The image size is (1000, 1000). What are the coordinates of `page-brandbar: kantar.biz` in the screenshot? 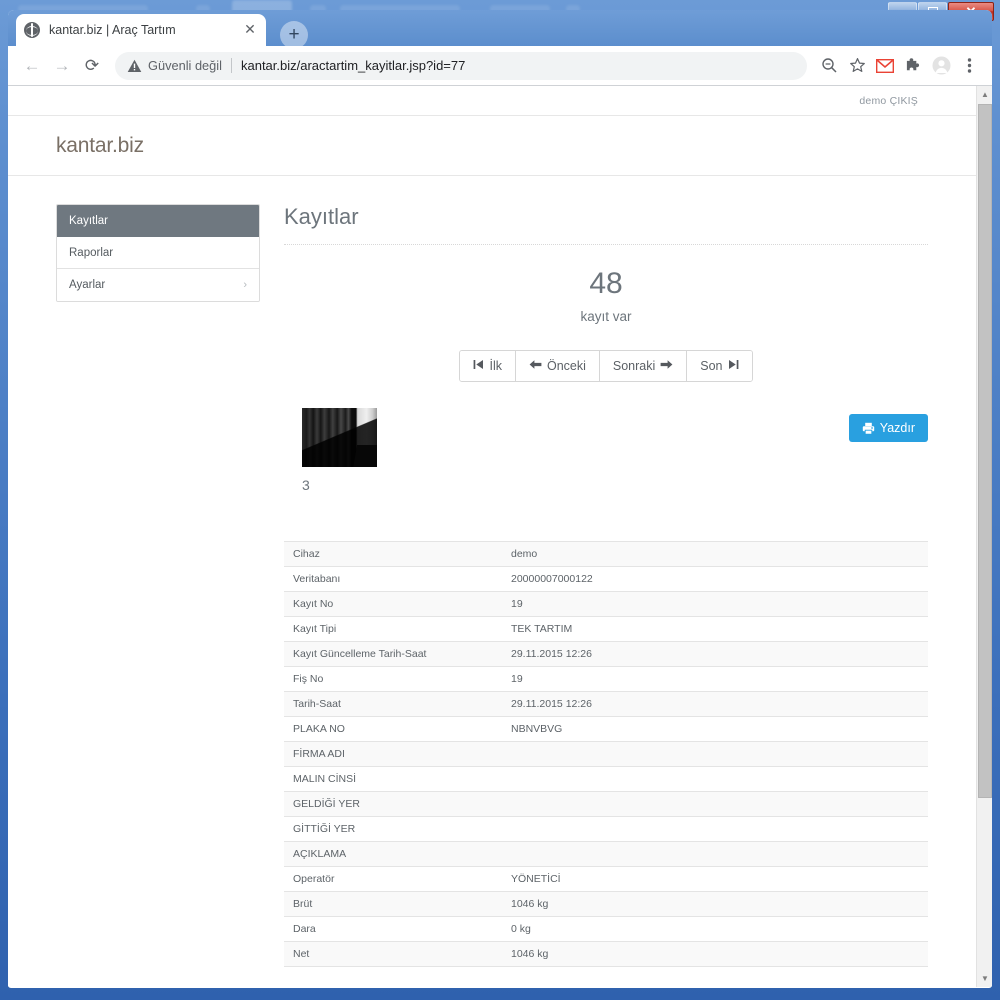 It's located at (492, 146).